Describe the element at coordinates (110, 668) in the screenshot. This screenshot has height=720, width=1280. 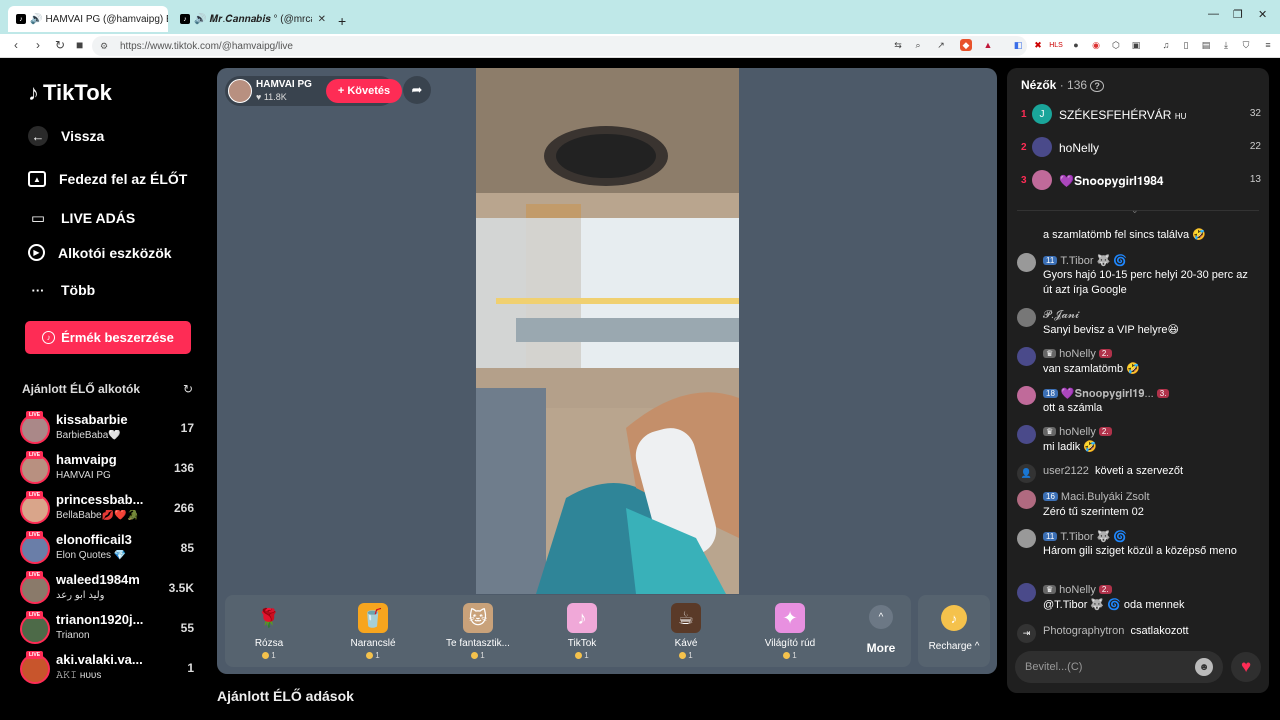
I see `creator-item: LIVE aki.valaki.va... 𝙰𝙺𝙸 ʜᴜᴜs 1` at that location.